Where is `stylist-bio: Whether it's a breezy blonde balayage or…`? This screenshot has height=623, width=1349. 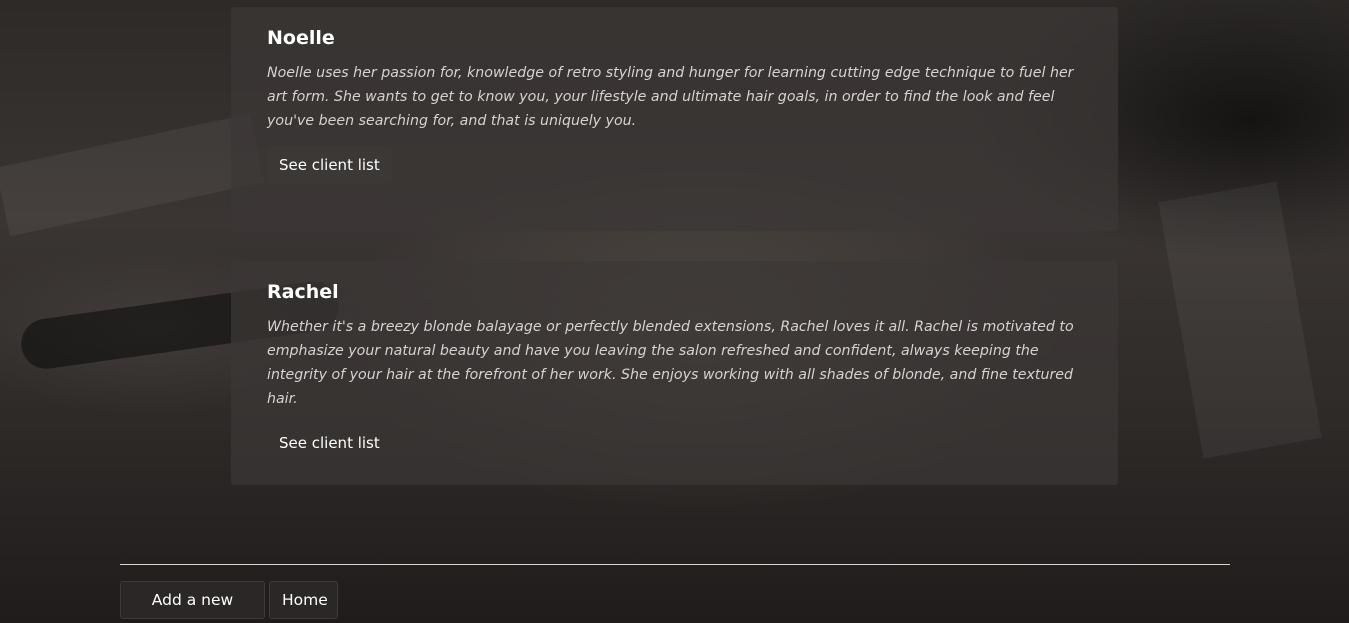
stylist-bio: Whether it's a breezy blonde balayage or… is located at coordinates (670, 363).